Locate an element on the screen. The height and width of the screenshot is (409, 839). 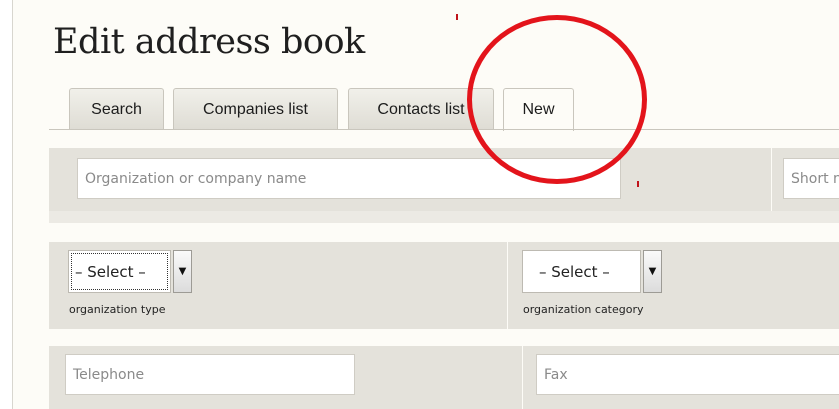
organization-category-value: – Select – is located at coordinates (581, 271).